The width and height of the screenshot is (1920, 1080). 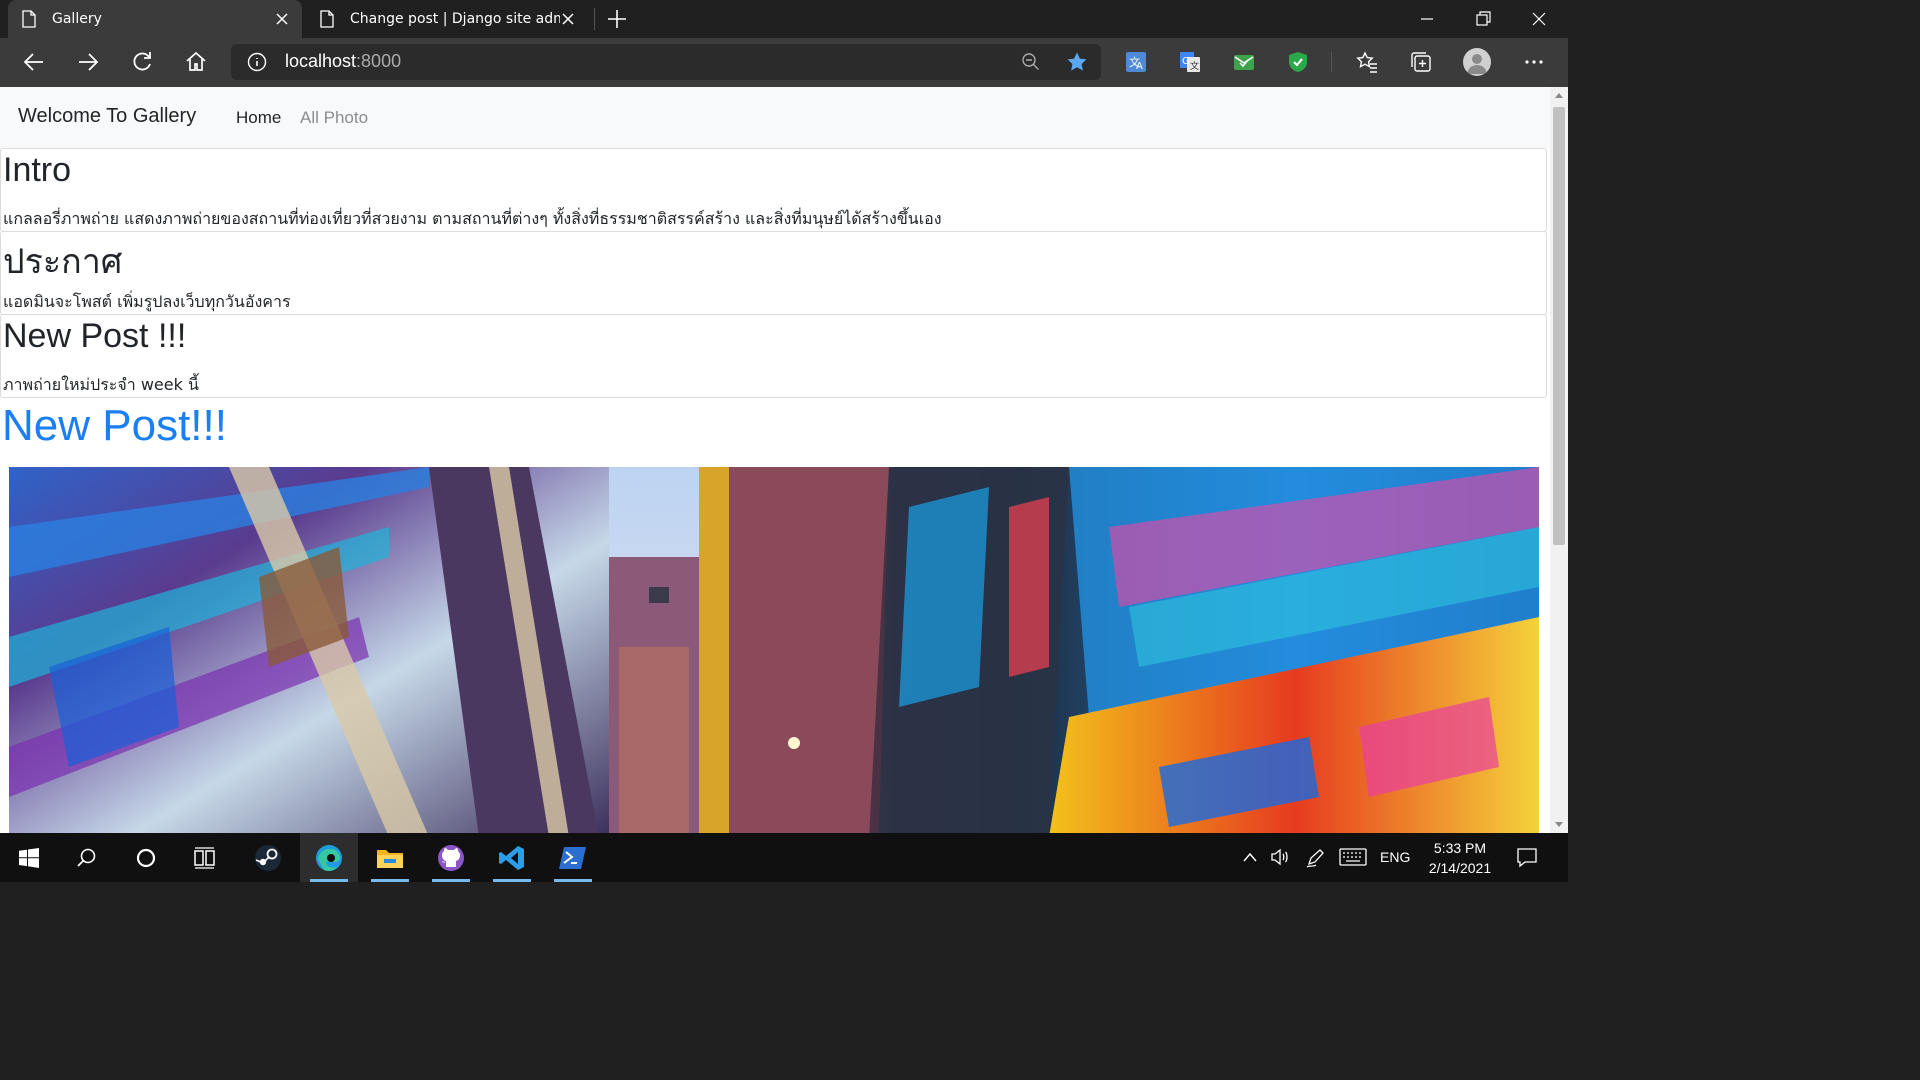 I want to click on card-text: ภาพถ่ายใหม่ประจำ week นี้, so click(x=101, y=384).